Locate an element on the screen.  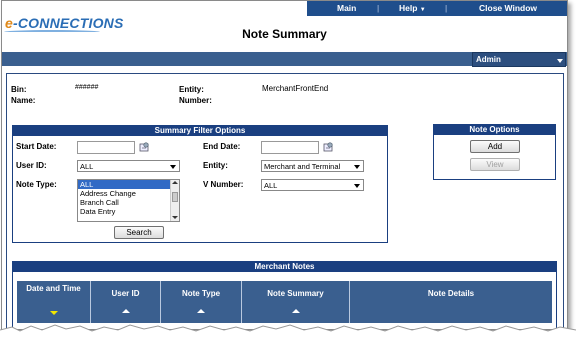
nav-help-label: Help is located at coordinates (408, 8).